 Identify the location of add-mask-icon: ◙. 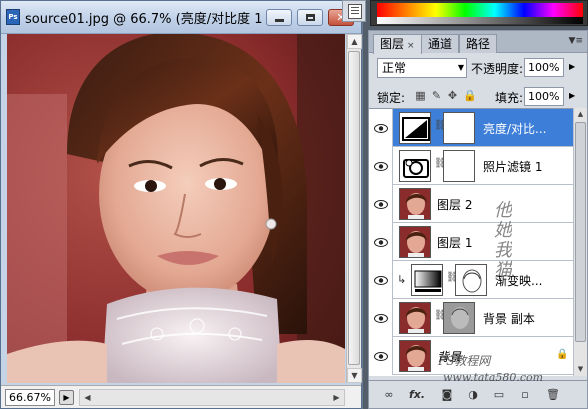
(447, 395).